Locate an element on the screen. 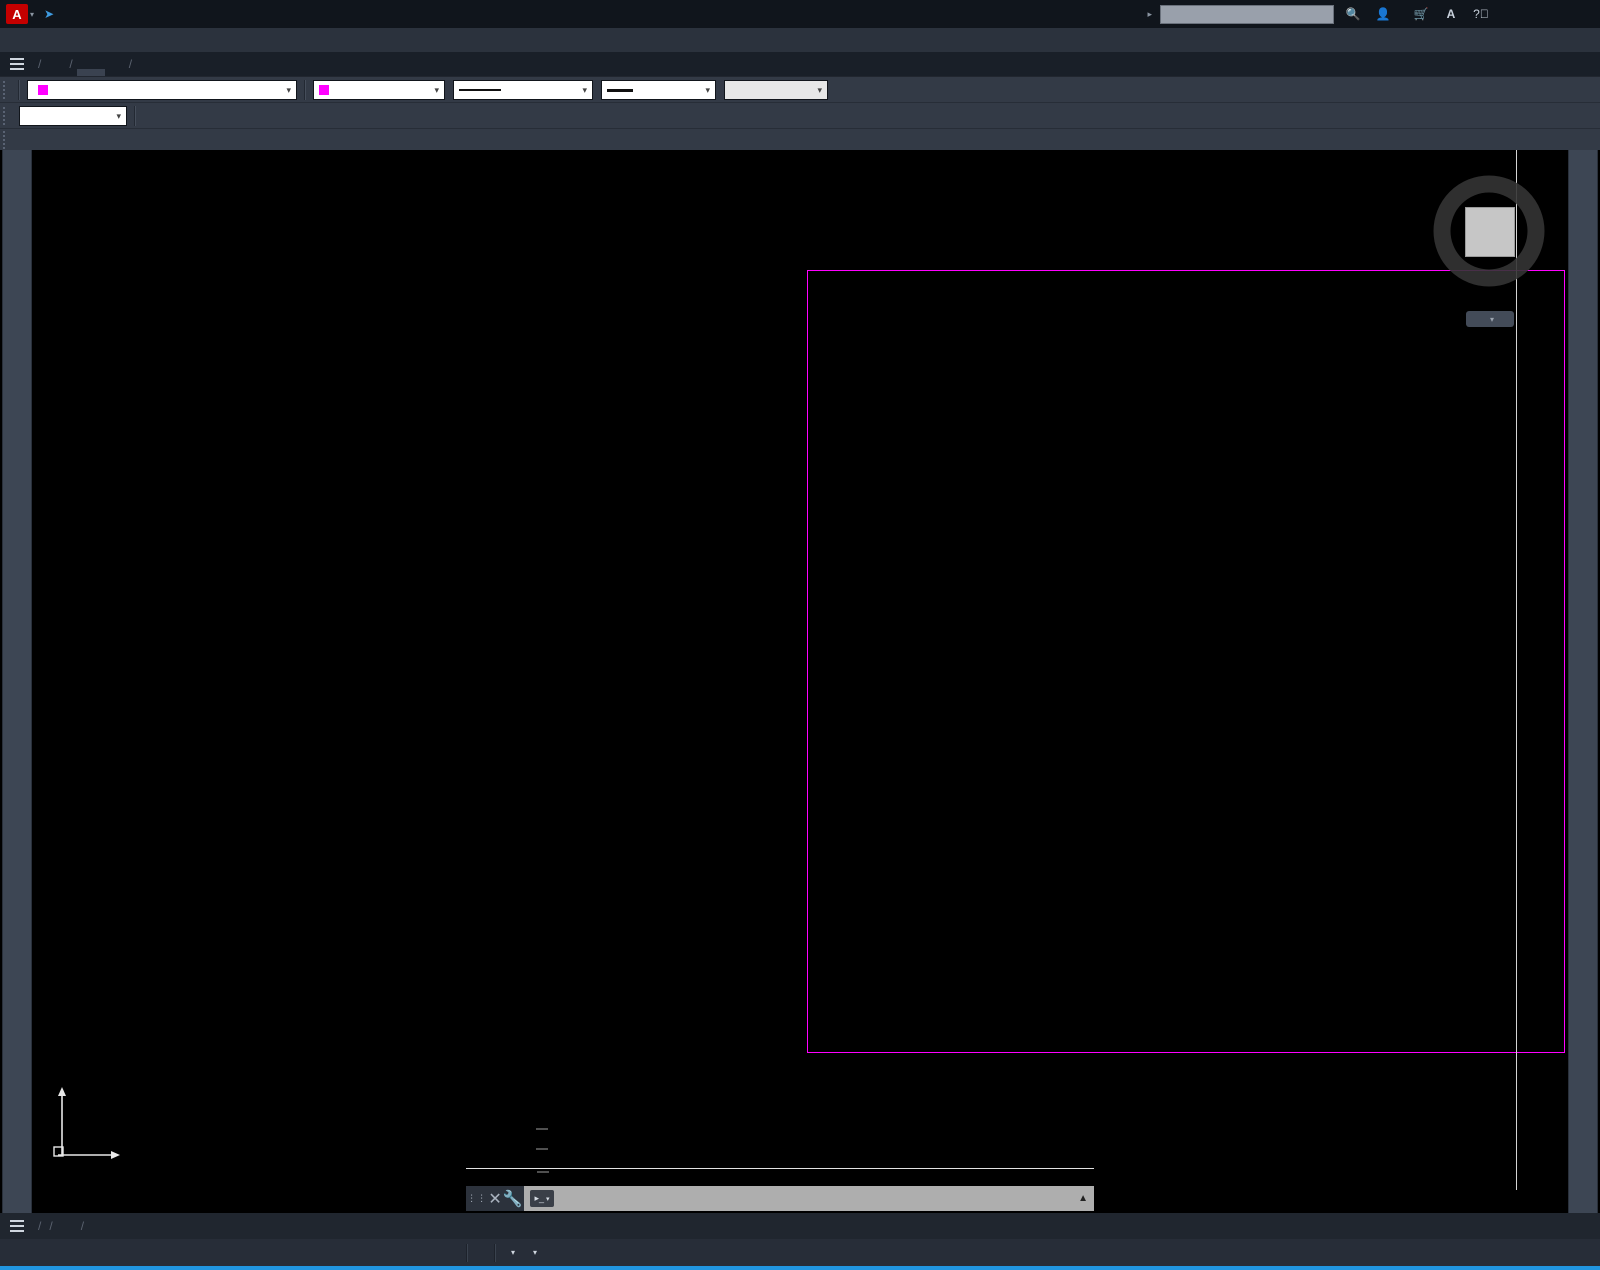  user-avatar-icon: 👤 is located at coordinates (1383, 14).